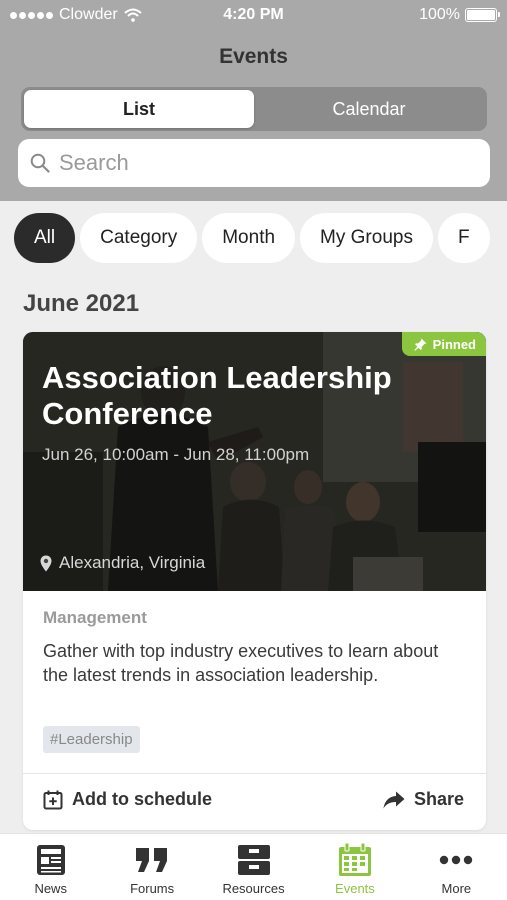 The image size is (507, 900). What do you see at coordinates (482, 15) in the screenshot?
I see `battery-icon` at bounding box center [482, 15].